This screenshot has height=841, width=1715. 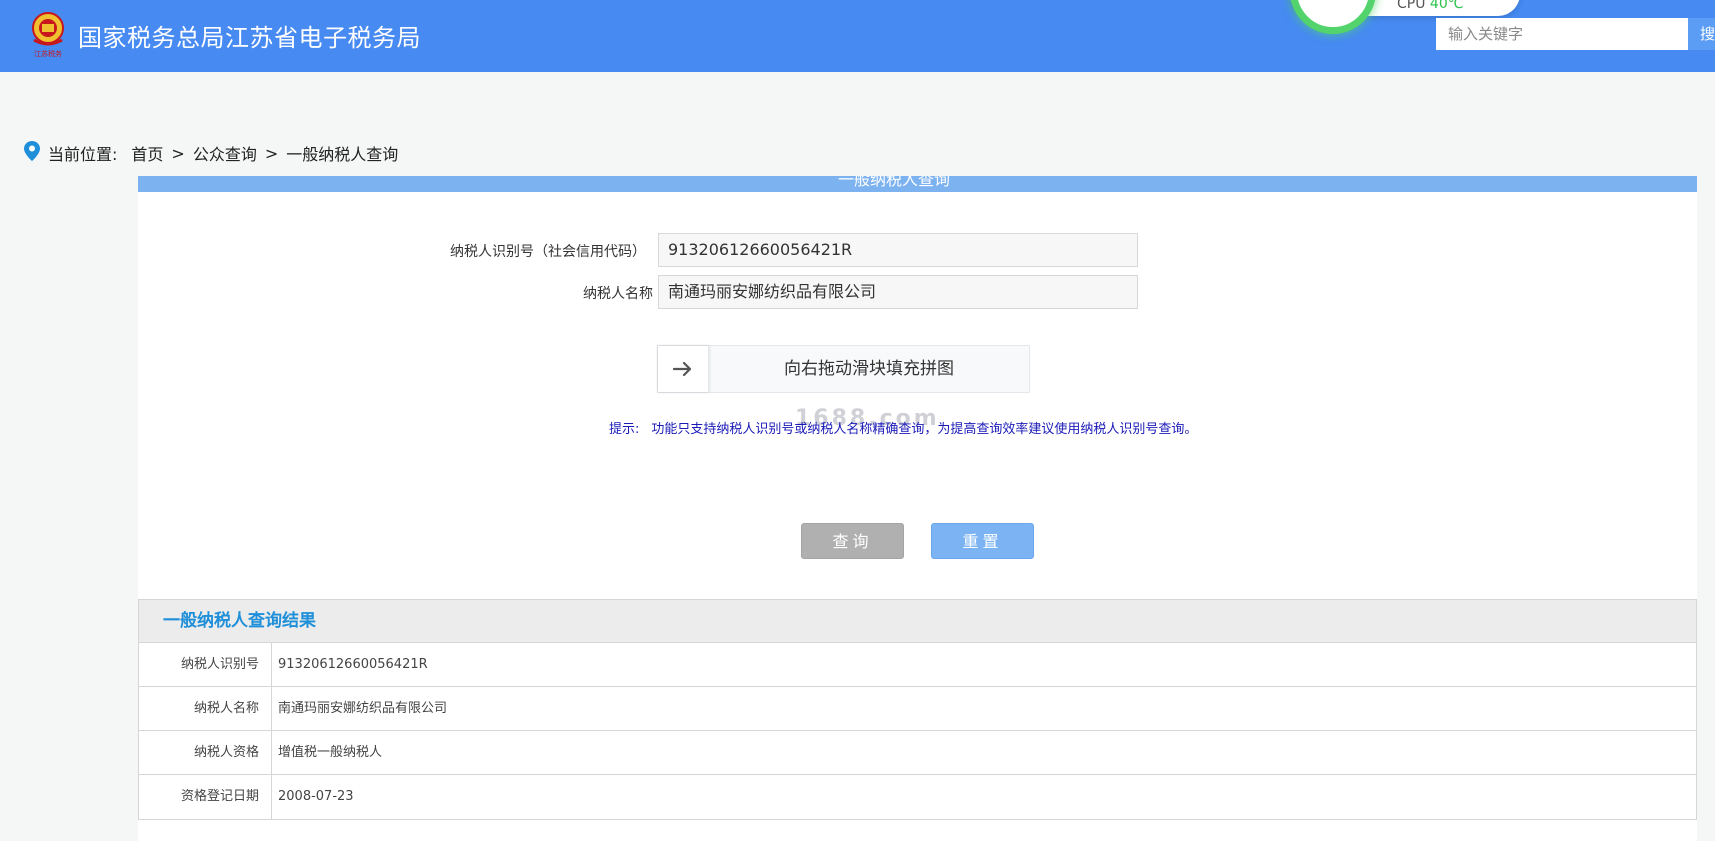 I want to click on cpu-readout: CPU 40℃, so click(x=1430, y=6).